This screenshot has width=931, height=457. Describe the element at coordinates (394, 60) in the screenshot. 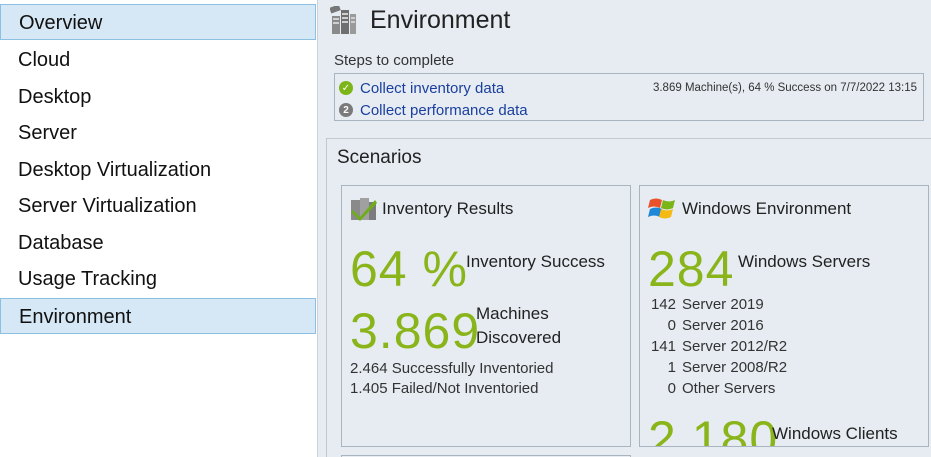

I see `steps-label: Steps to complete` at that location.